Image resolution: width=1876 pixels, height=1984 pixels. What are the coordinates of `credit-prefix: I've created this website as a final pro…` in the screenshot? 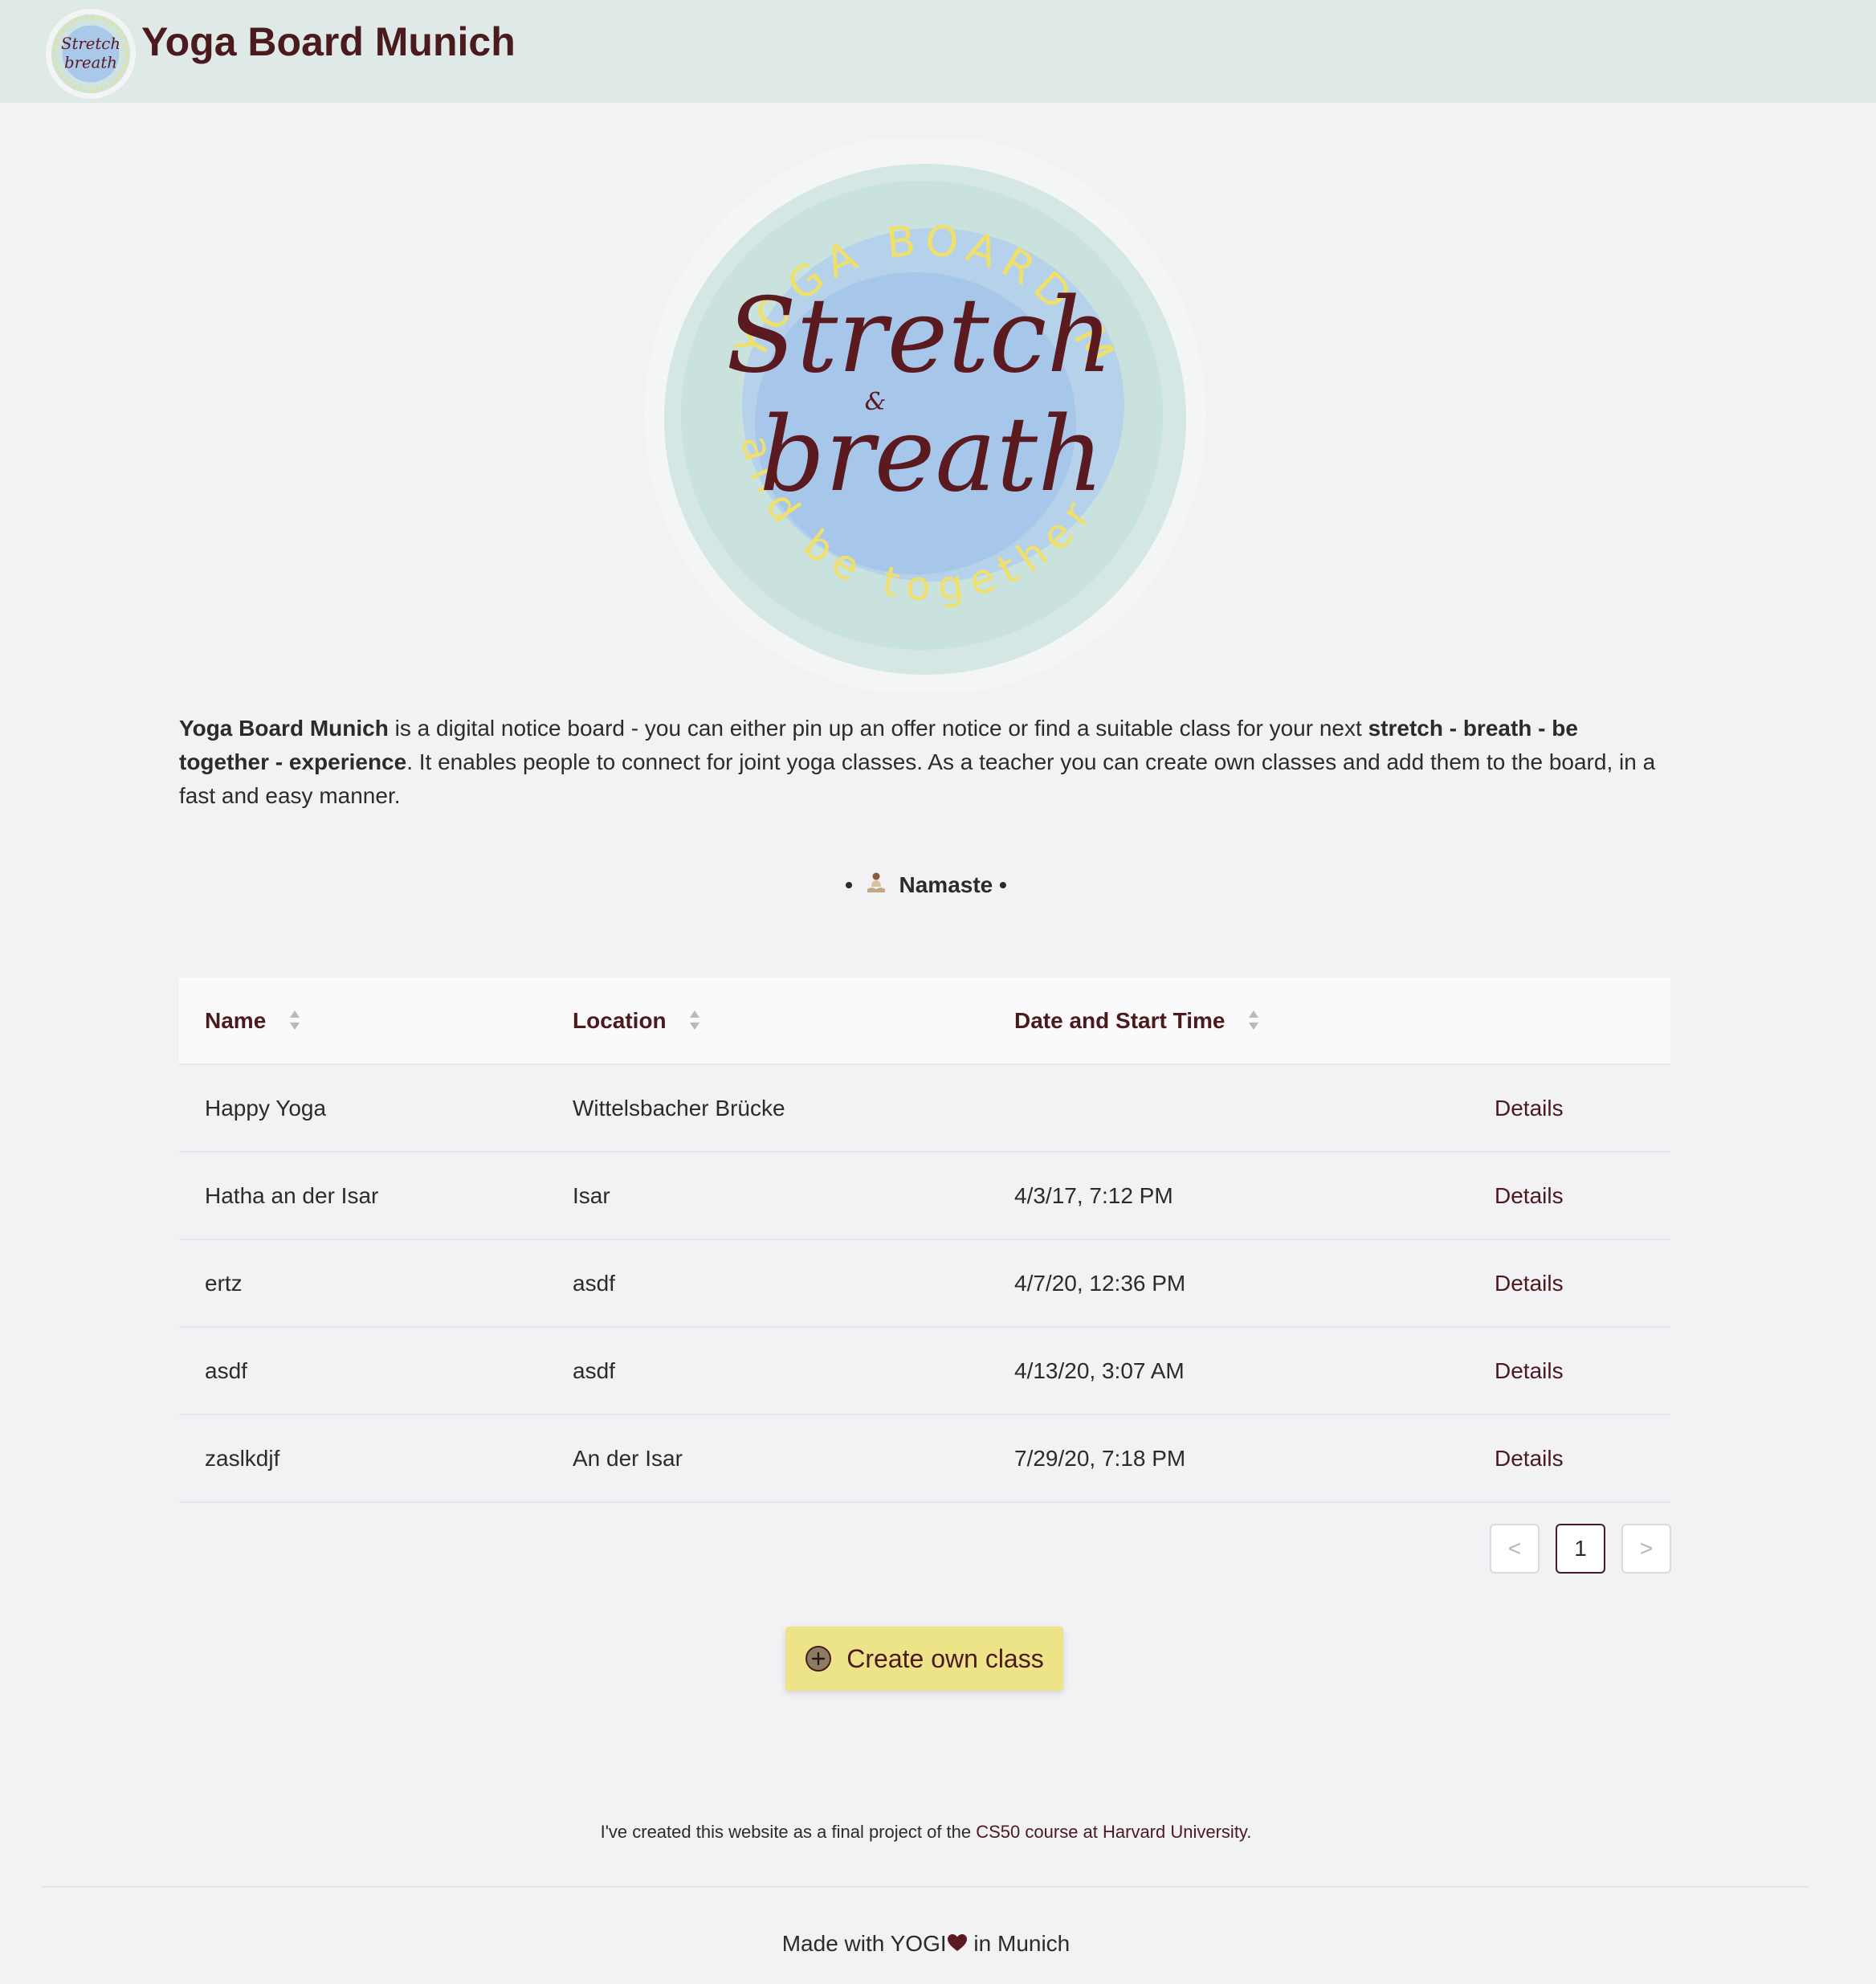 It's located at (789, 1832).